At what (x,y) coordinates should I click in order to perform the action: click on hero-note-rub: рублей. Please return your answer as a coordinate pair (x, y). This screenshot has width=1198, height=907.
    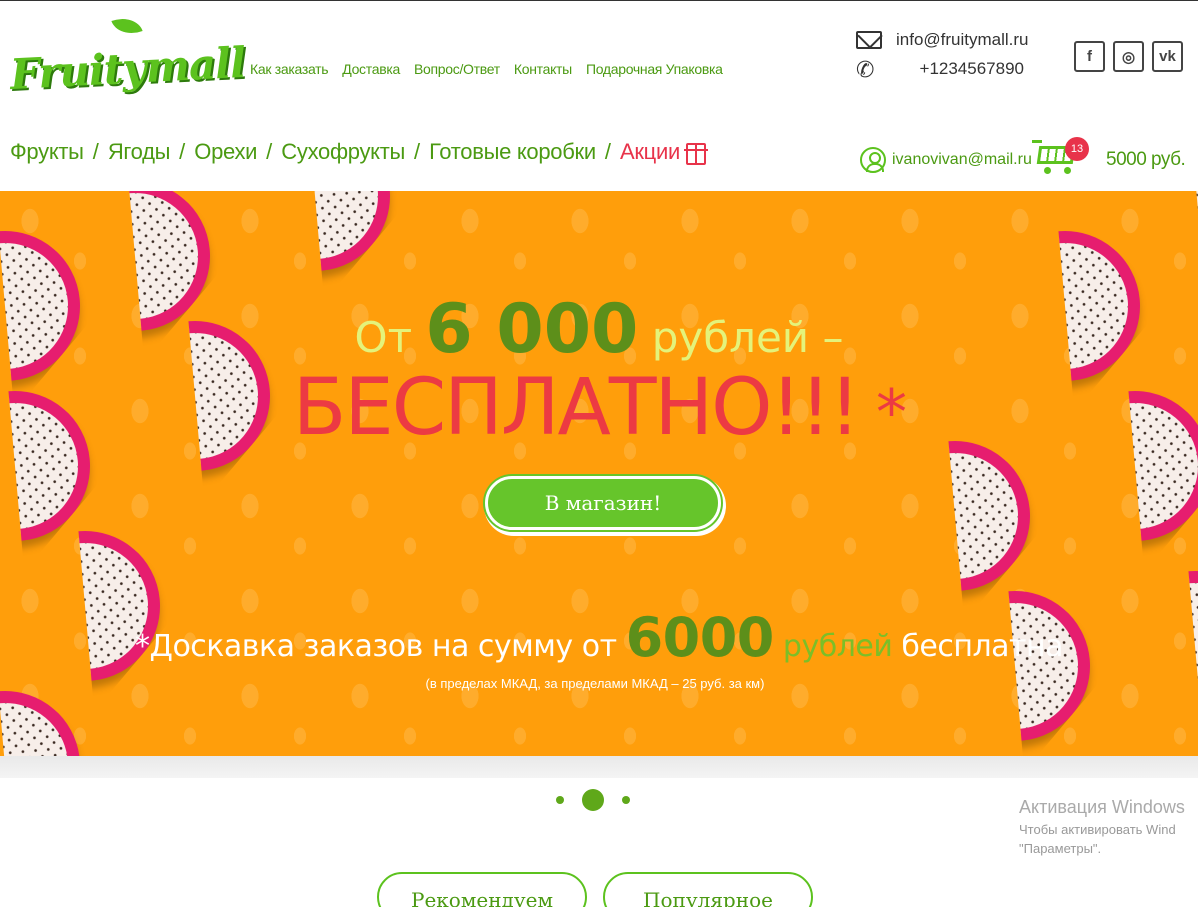
    Looking at the image, I should click on (833, 646).